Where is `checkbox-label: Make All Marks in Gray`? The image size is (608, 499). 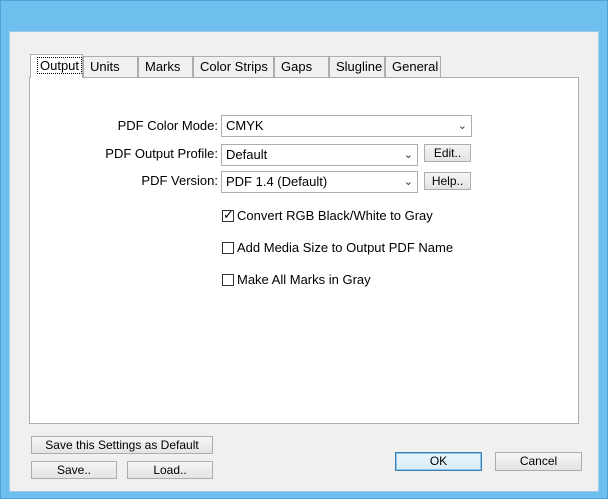 checkbox-label: Make All Marks in Gray is located at coordinates (304, 279).